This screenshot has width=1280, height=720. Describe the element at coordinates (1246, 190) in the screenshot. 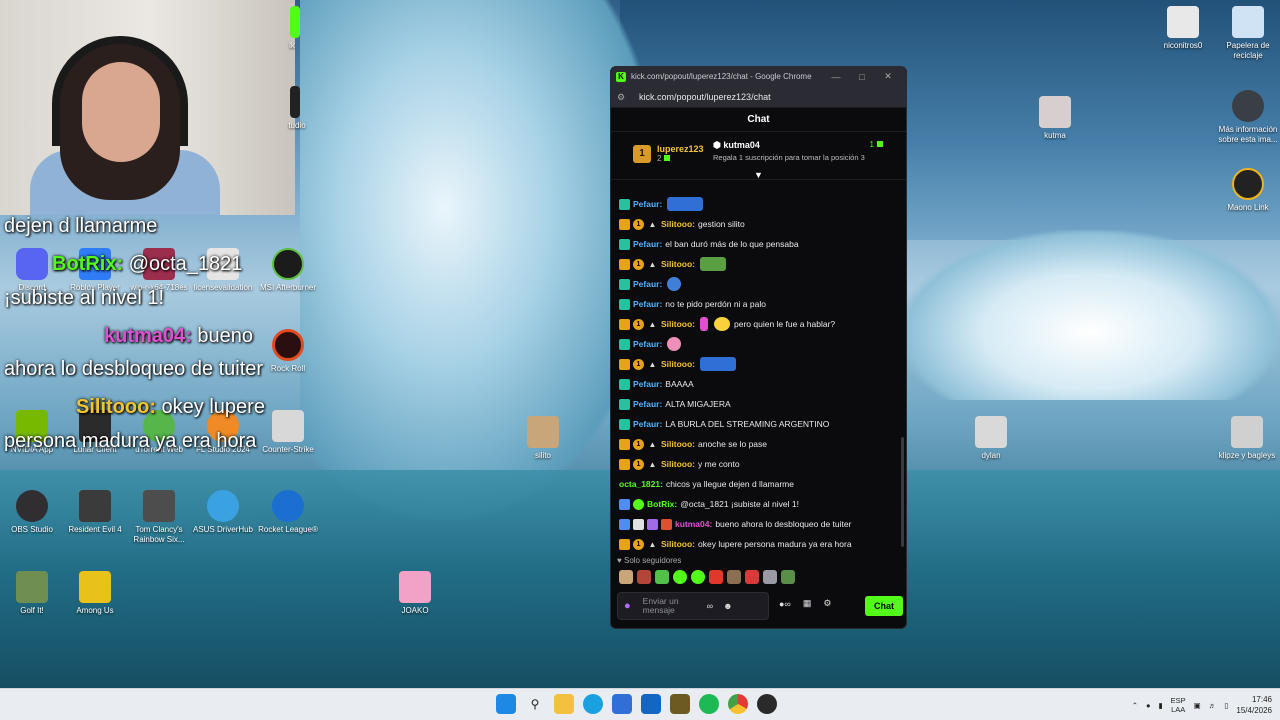

I see `desktop-icon-maono-link: Maono Link` at that location.